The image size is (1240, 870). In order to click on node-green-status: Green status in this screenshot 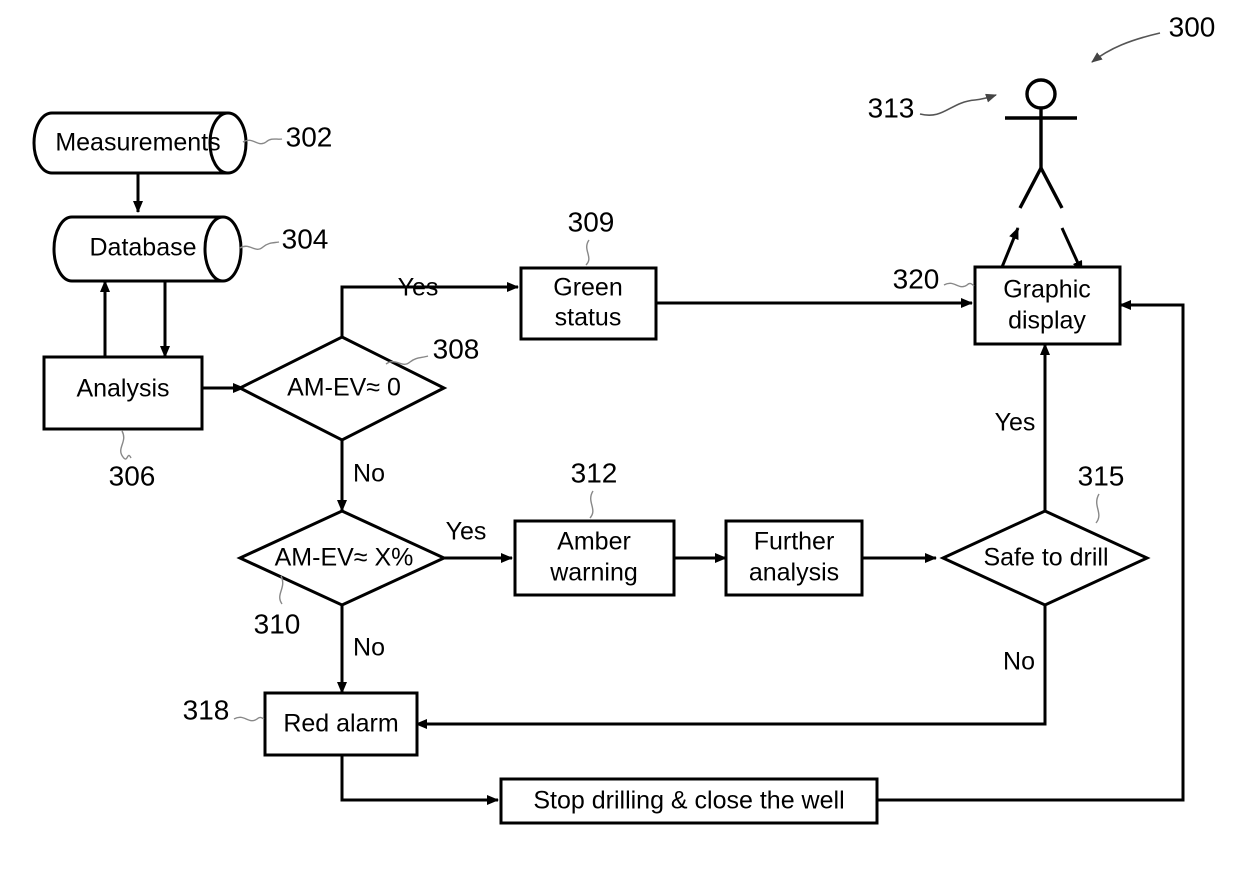, I will do `click(588, 303)`.